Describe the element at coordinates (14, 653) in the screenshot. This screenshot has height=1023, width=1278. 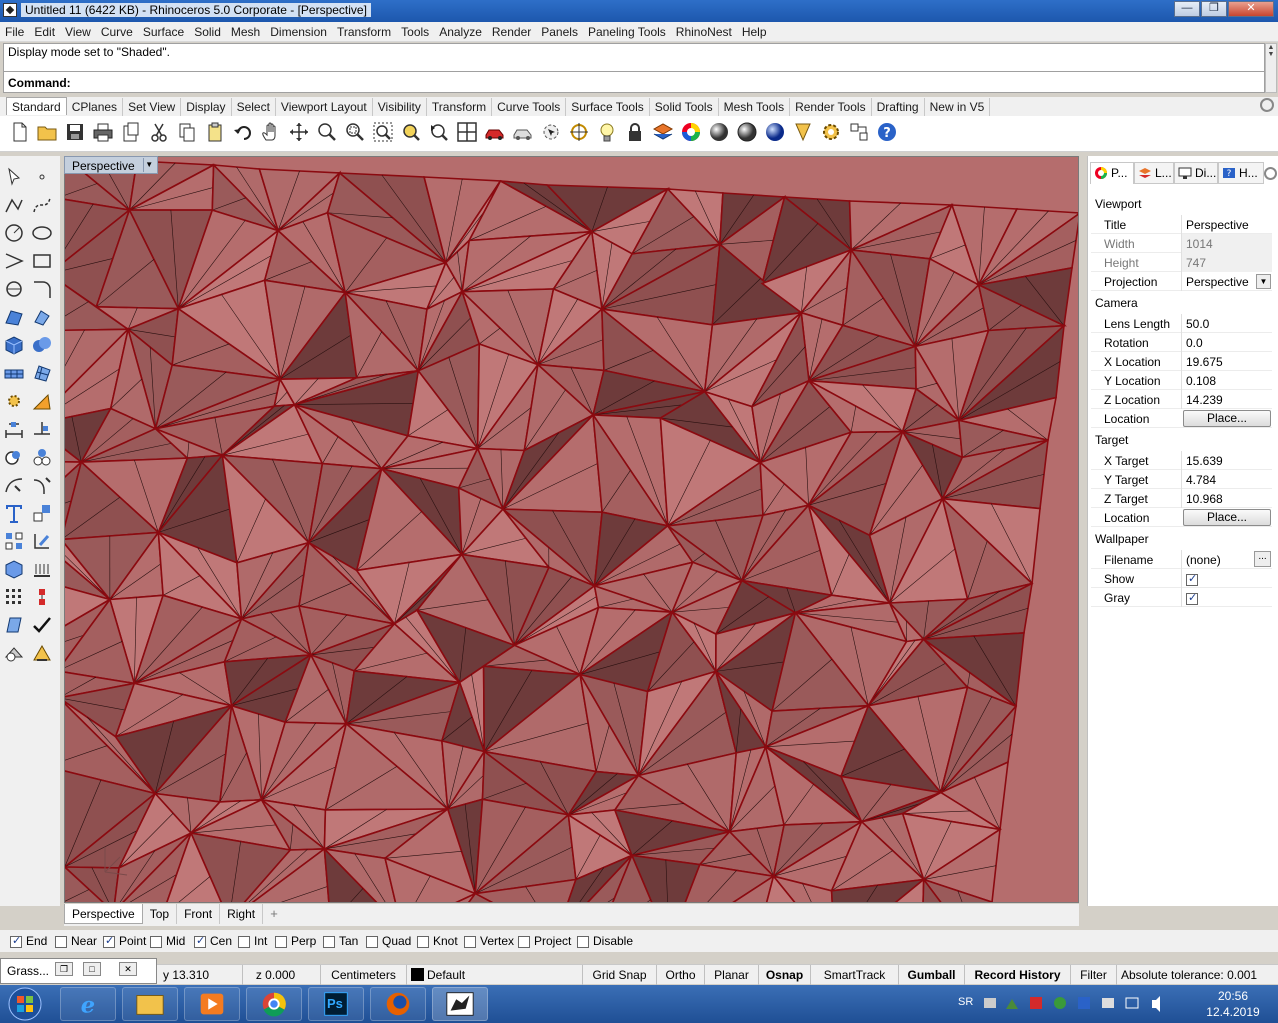
I see `unroll-icon` at that location.